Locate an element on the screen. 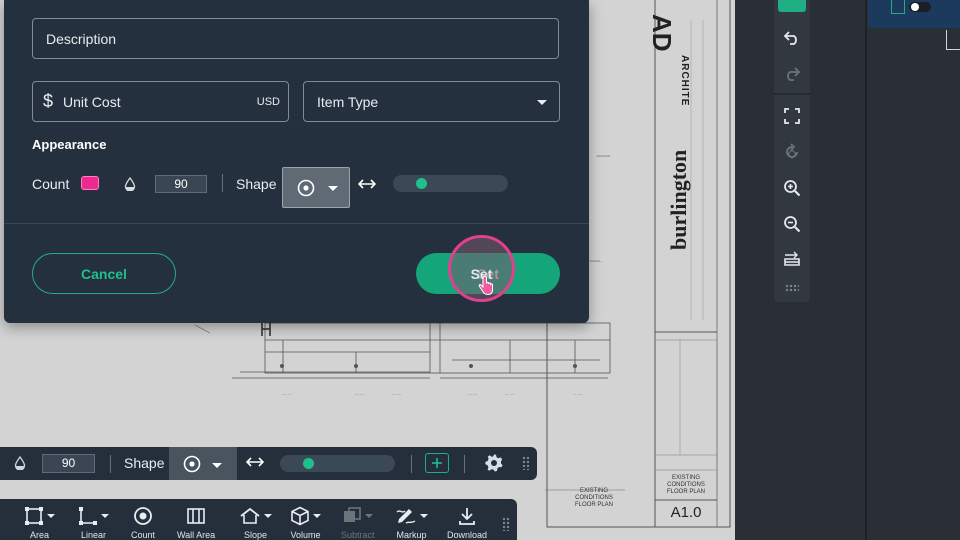 The image size is (960, 540). zoom-in-icon is located at coordinates (792, 188).